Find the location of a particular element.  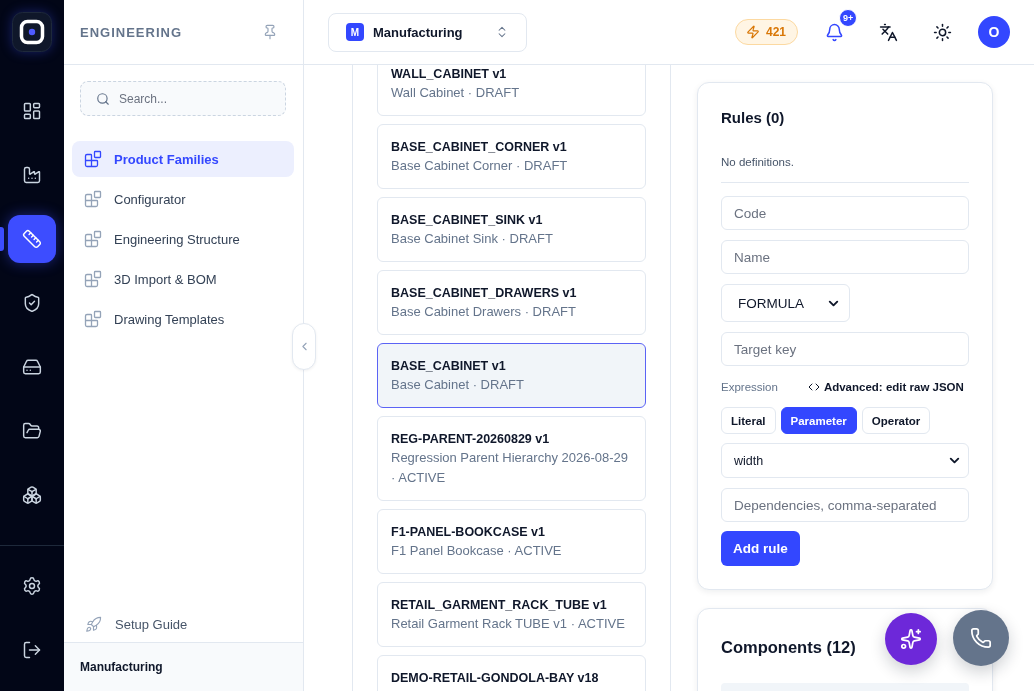

add-rule-button: Add rule is located at coordinates (760, 548).